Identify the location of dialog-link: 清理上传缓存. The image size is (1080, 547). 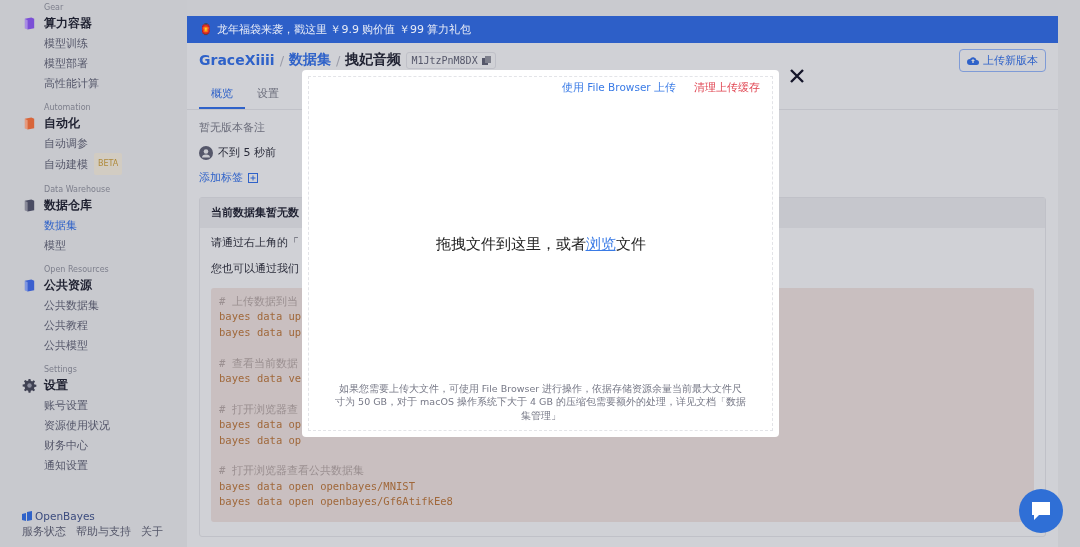
(727, 88).